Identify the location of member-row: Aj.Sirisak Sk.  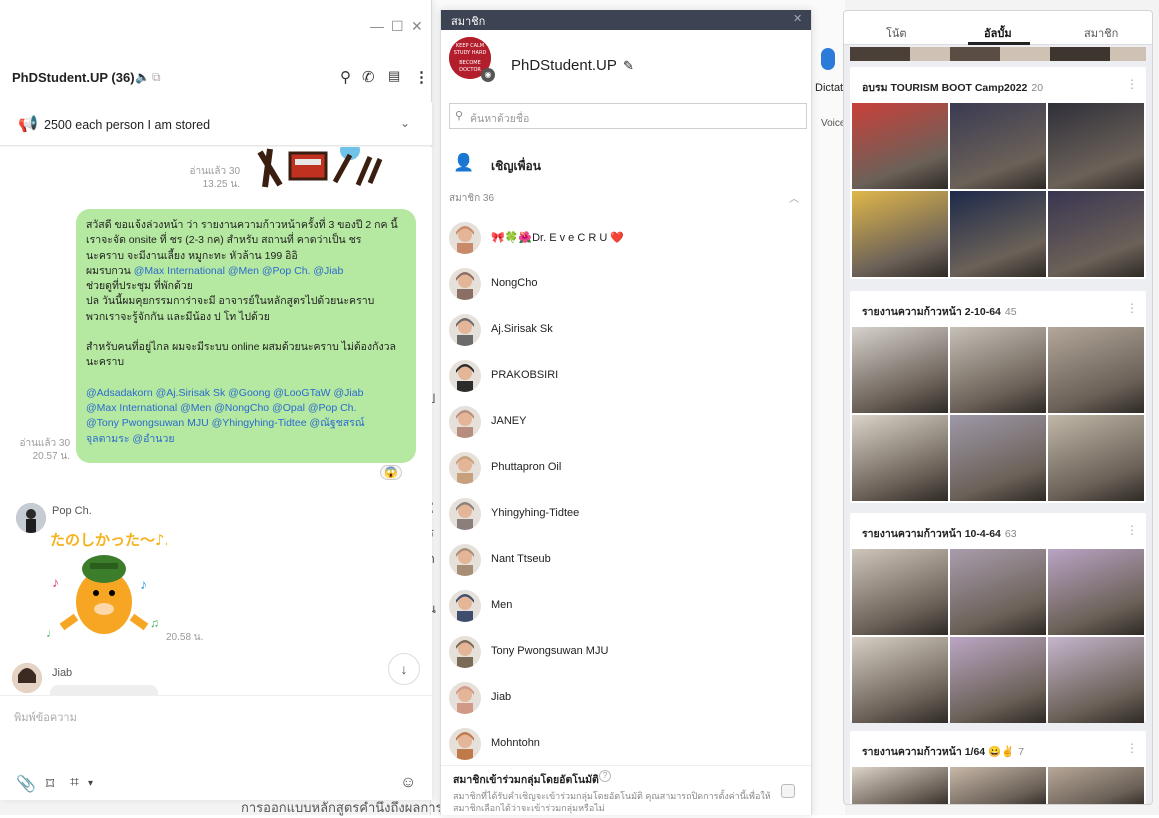
(626, 329).